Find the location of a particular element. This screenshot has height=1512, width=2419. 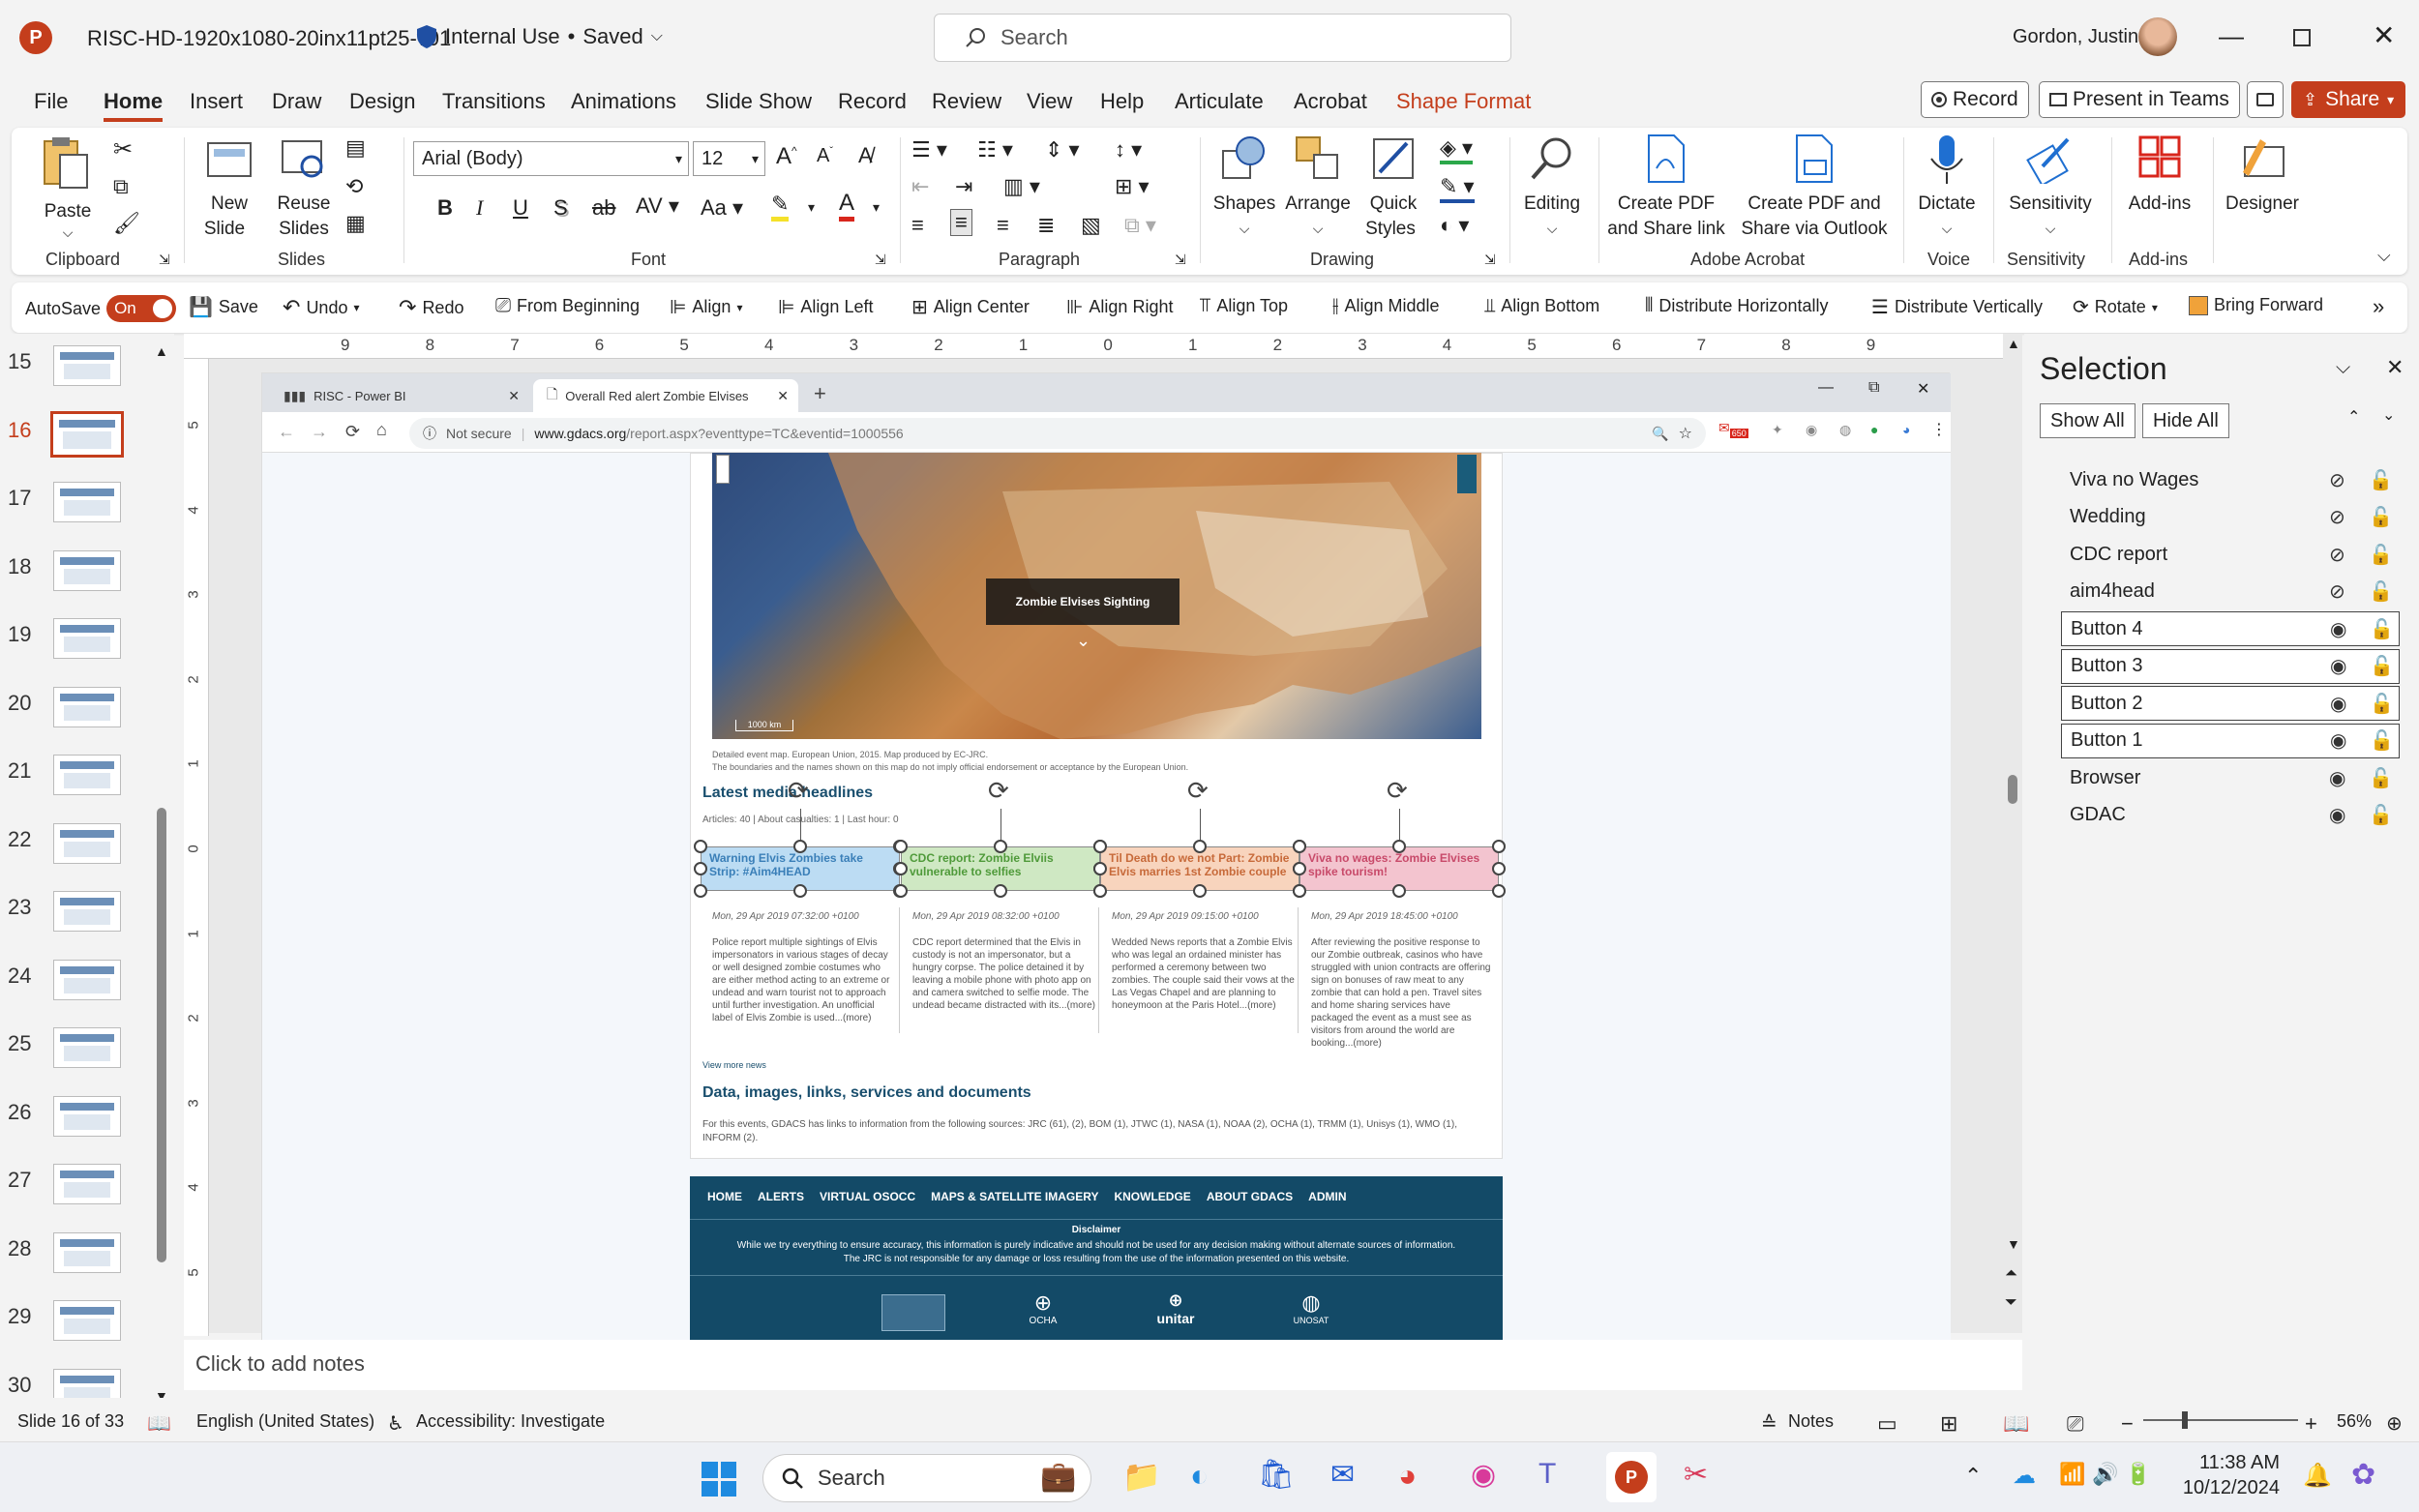

language-indicator: English (United States) is located at coordinates (285, 1421).